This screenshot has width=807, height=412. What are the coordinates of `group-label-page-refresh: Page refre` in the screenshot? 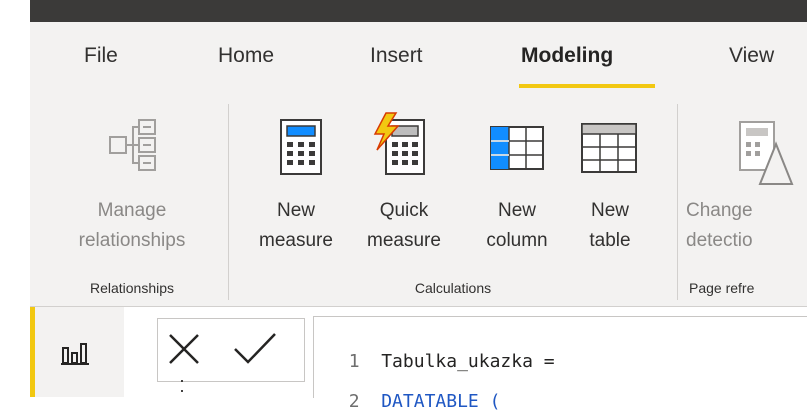 It's located at (722, 288).